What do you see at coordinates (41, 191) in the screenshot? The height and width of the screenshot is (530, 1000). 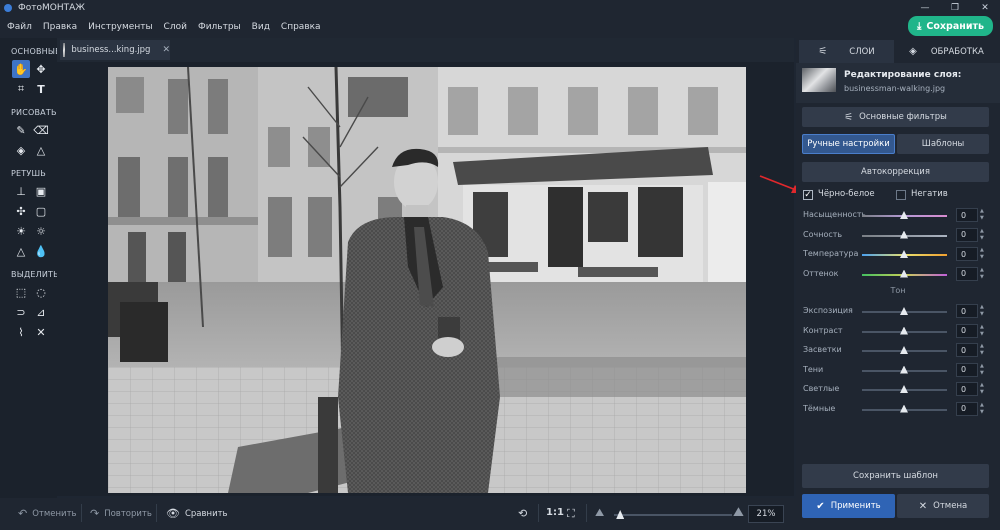 I see `patch-tool-icon: ▣` at bounding box center [41, 191].